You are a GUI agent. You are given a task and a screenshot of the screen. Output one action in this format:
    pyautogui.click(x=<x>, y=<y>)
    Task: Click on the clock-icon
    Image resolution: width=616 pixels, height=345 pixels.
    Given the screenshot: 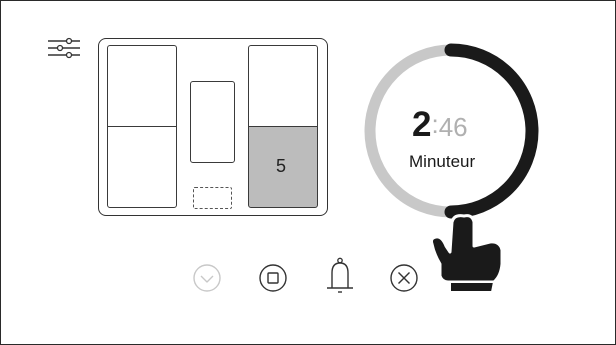 What is the action you would take?
    pyautogui.click(x=207, y=278)
    